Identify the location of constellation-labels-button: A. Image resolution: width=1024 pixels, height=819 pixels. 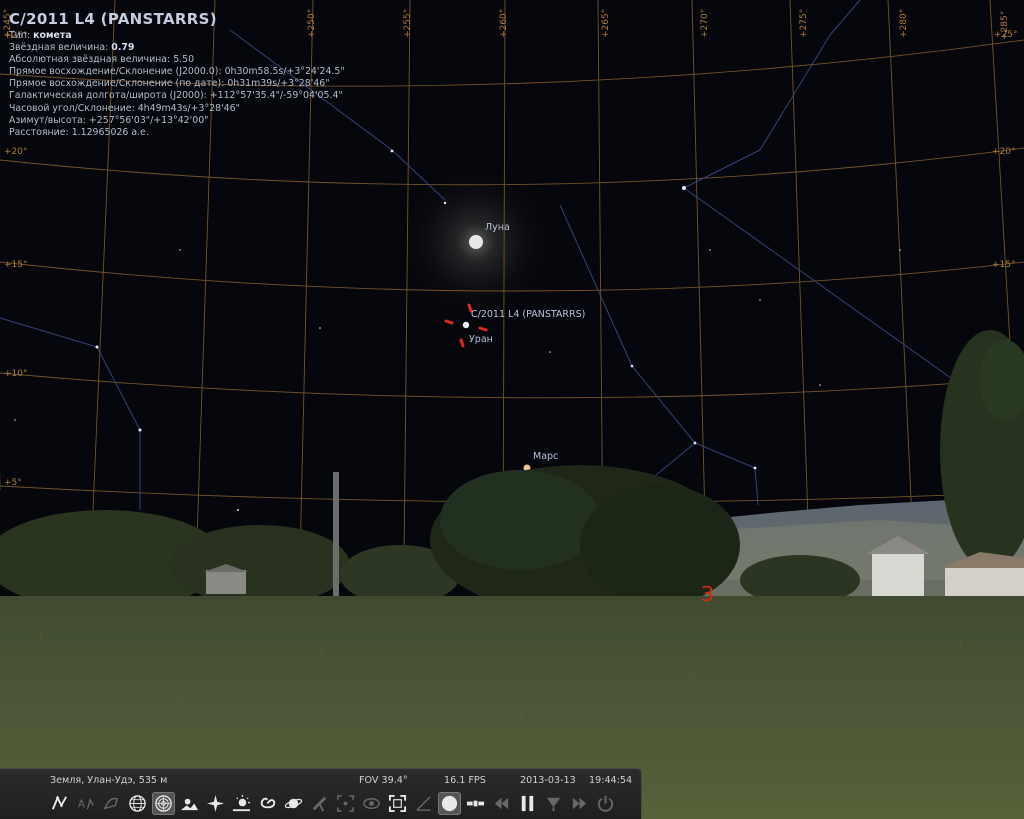
(85, 803).